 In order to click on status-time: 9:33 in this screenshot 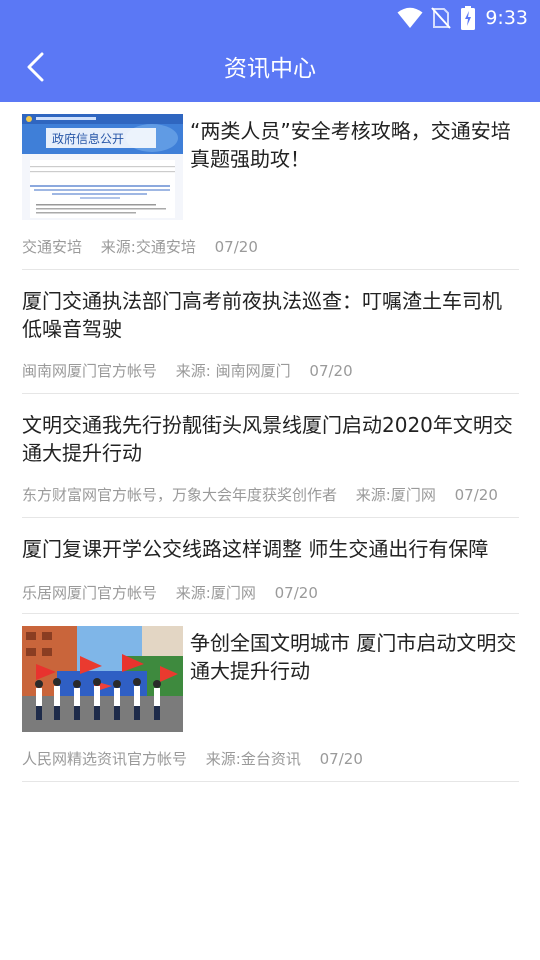, I will do `click(506, 18)`.